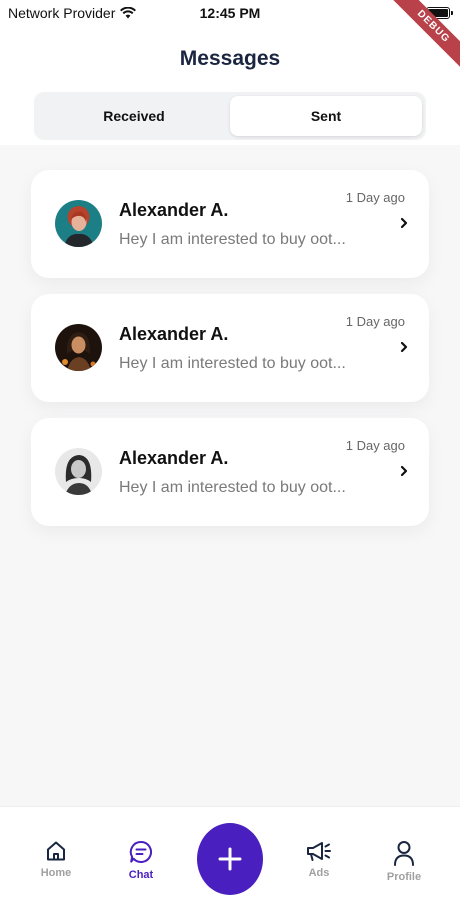 The width and height of the screenshot is (460, 900). I want to click on nav-home-label: Home, so click(56, 873).